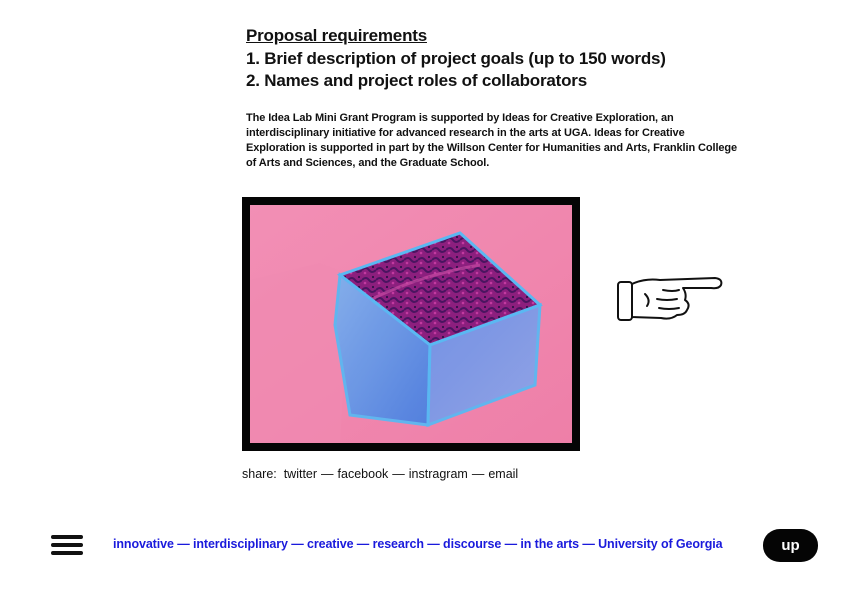  I want to click on email-link: email, so click(503, 474).